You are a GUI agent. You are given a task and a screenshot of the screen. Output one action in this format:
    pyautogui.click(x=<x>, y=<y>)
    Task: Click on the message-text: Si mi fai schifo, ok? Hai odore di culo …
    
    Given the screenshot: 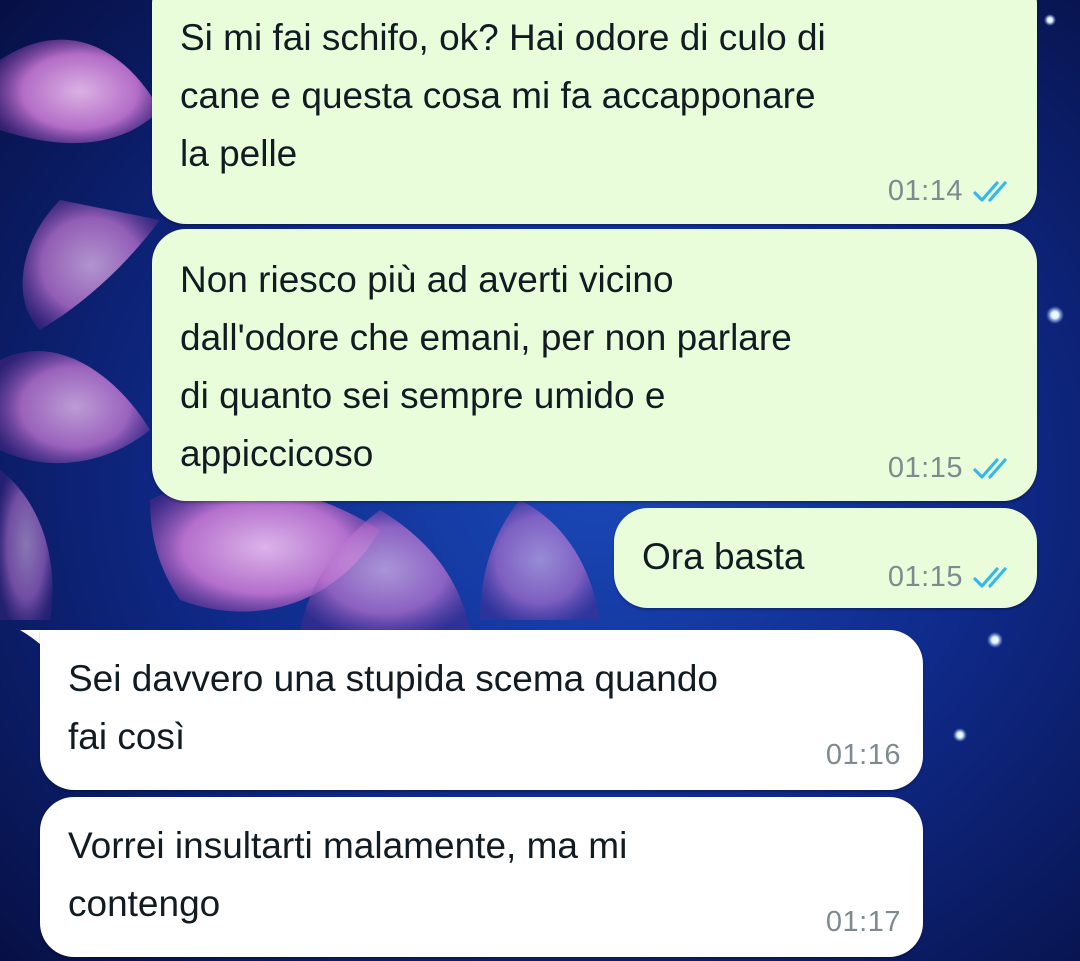 What is the action you would take?
    pyautogui.click(x=503, y=95)
    